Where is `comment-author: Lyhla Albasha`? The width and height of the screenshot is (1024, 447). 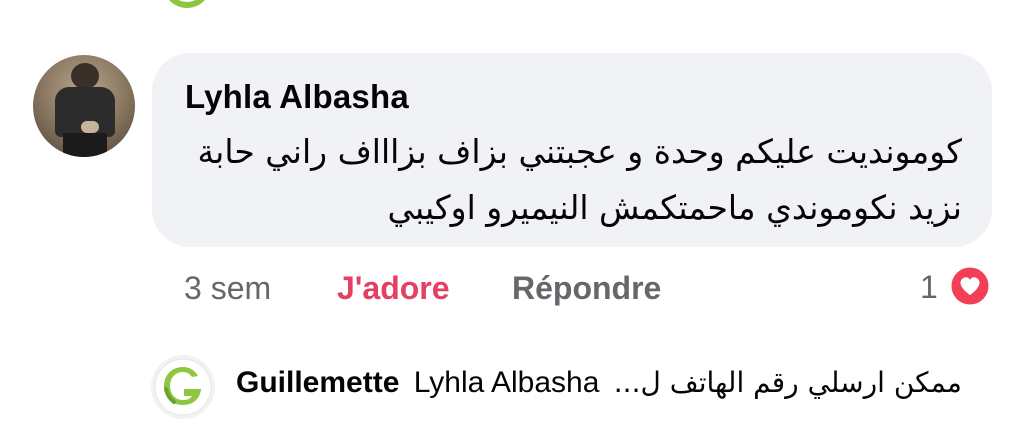
comment-author: Lyhla Albasha is located at coordinates (297, 97).